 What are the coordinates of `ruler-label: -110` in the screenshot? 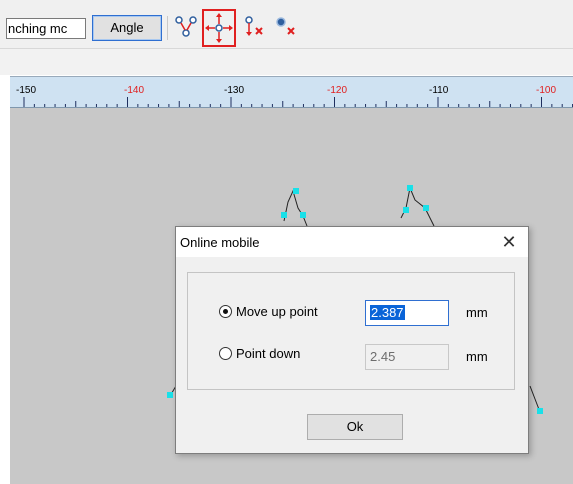 It's located at (439, 90).